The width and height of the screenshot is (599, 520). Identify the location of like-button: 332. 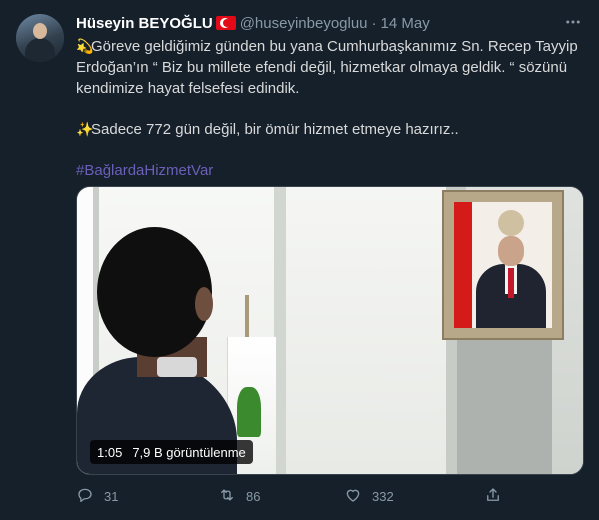
(369, 496).